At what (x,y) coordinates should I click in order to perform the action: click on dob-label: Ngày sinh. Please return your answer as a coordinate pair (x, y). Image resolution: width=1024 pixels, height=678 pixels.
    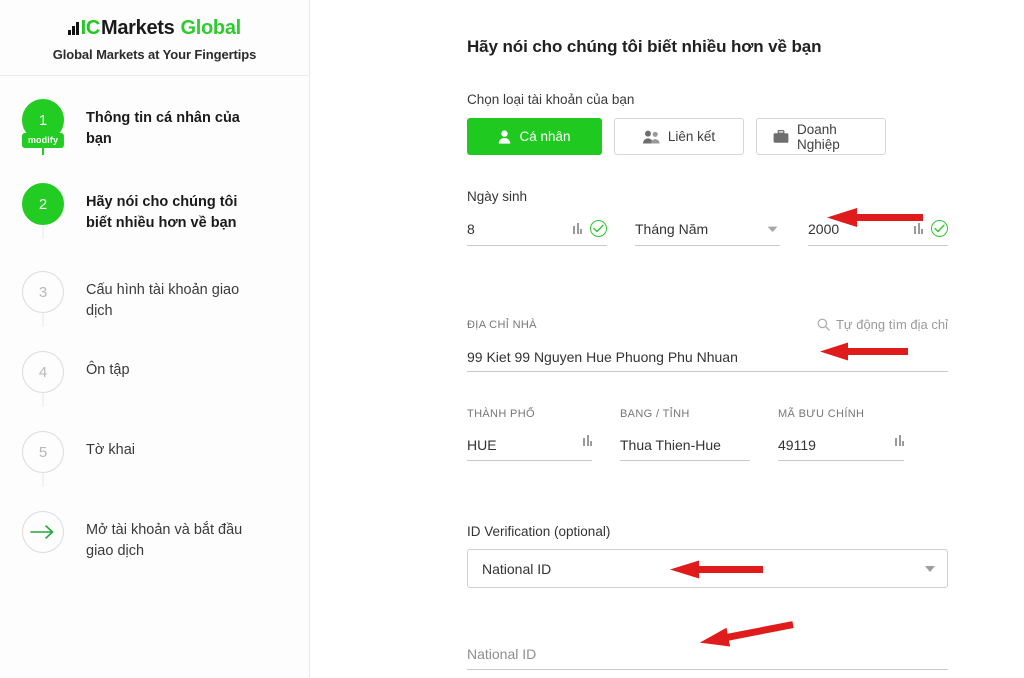
    Looking at the image, I should click on (497, 197).